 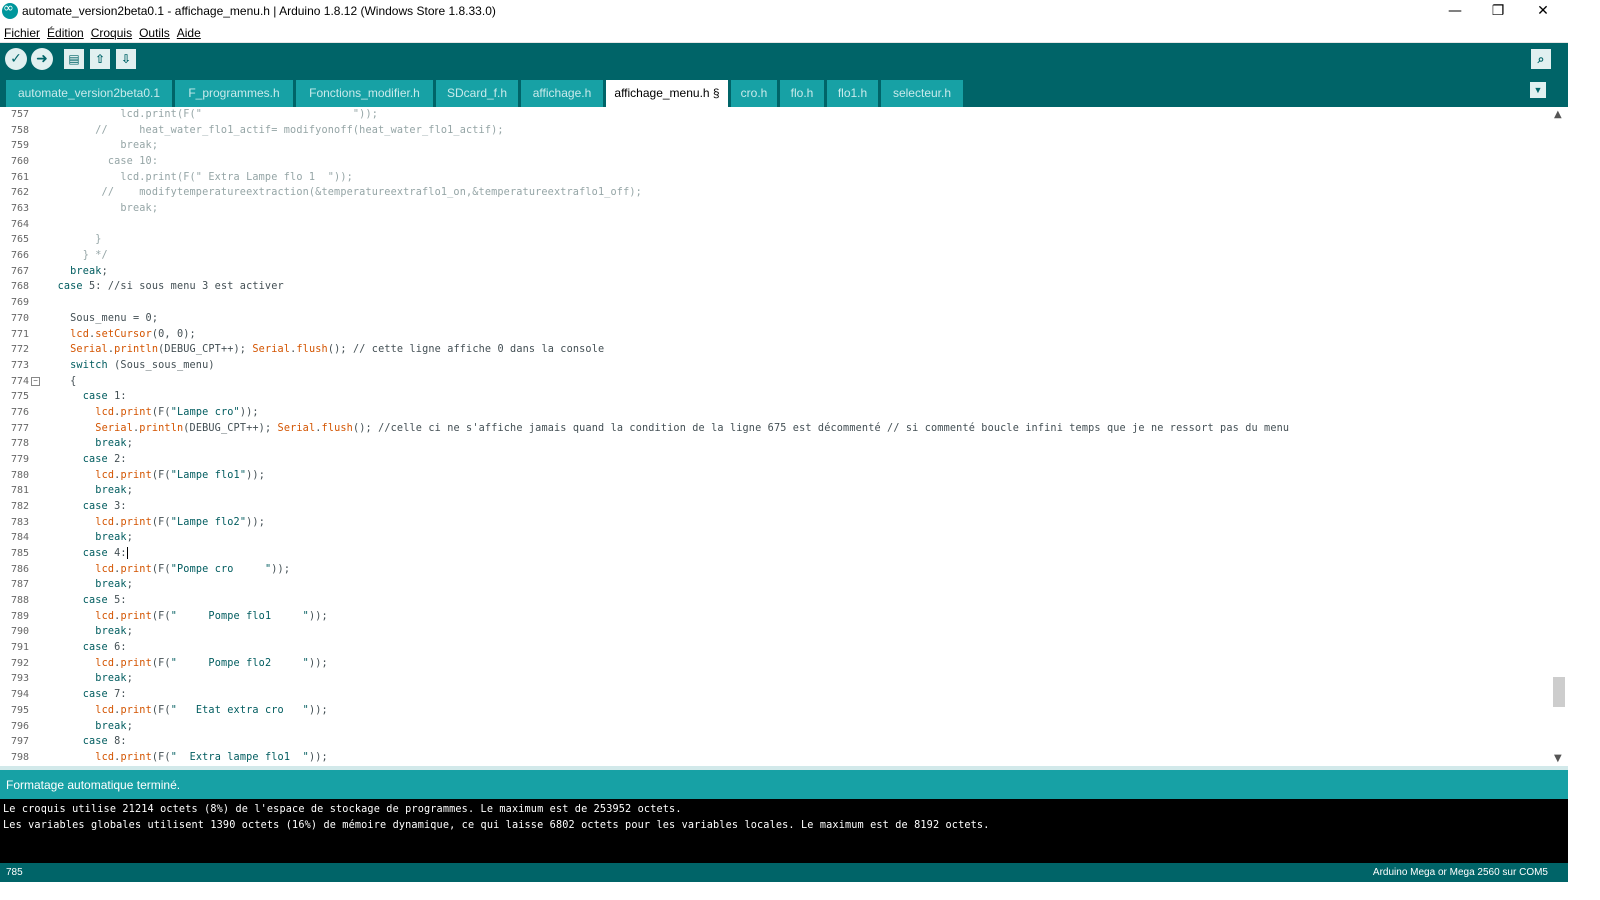 I want to click on code-line: case 1:, so click(x=86, y=397).